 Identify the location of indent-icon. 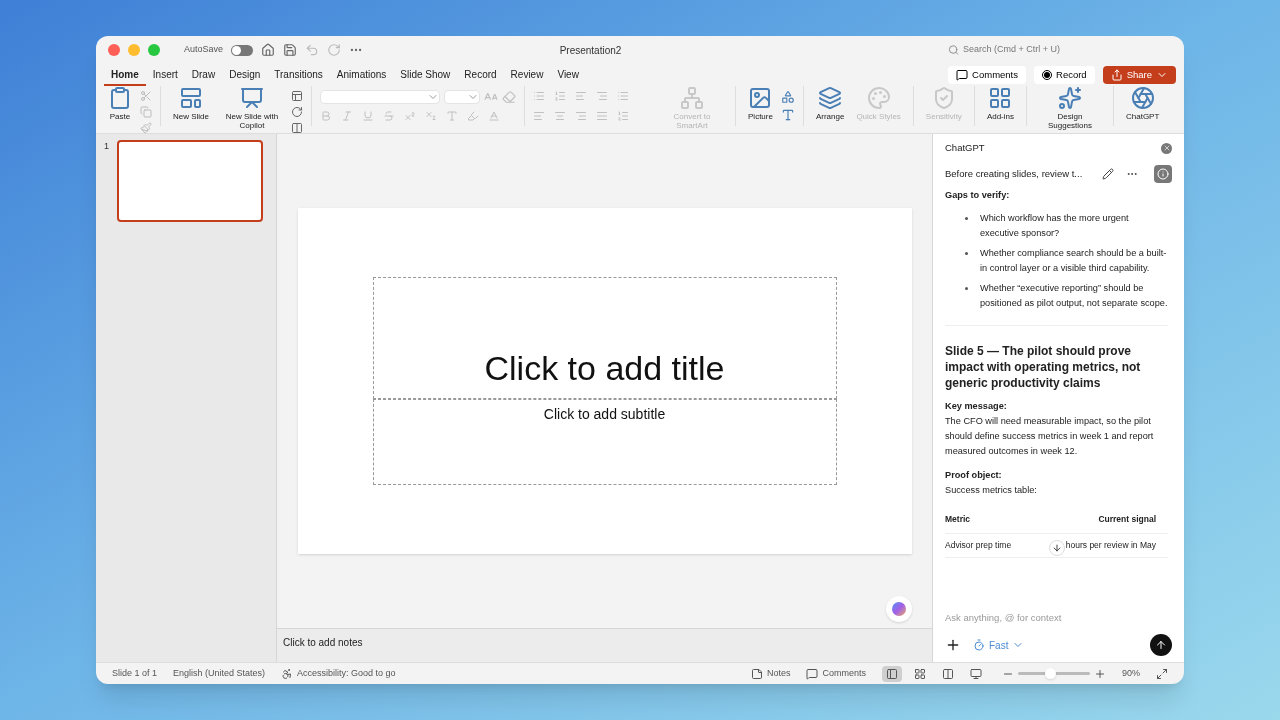
(602, 96).